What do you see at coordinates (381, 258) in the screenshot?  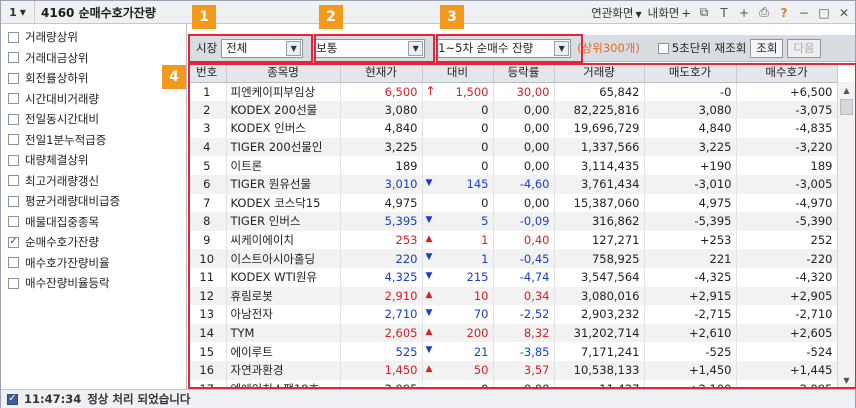 I see `cell-price: 220` at bounding box center [381, 258].